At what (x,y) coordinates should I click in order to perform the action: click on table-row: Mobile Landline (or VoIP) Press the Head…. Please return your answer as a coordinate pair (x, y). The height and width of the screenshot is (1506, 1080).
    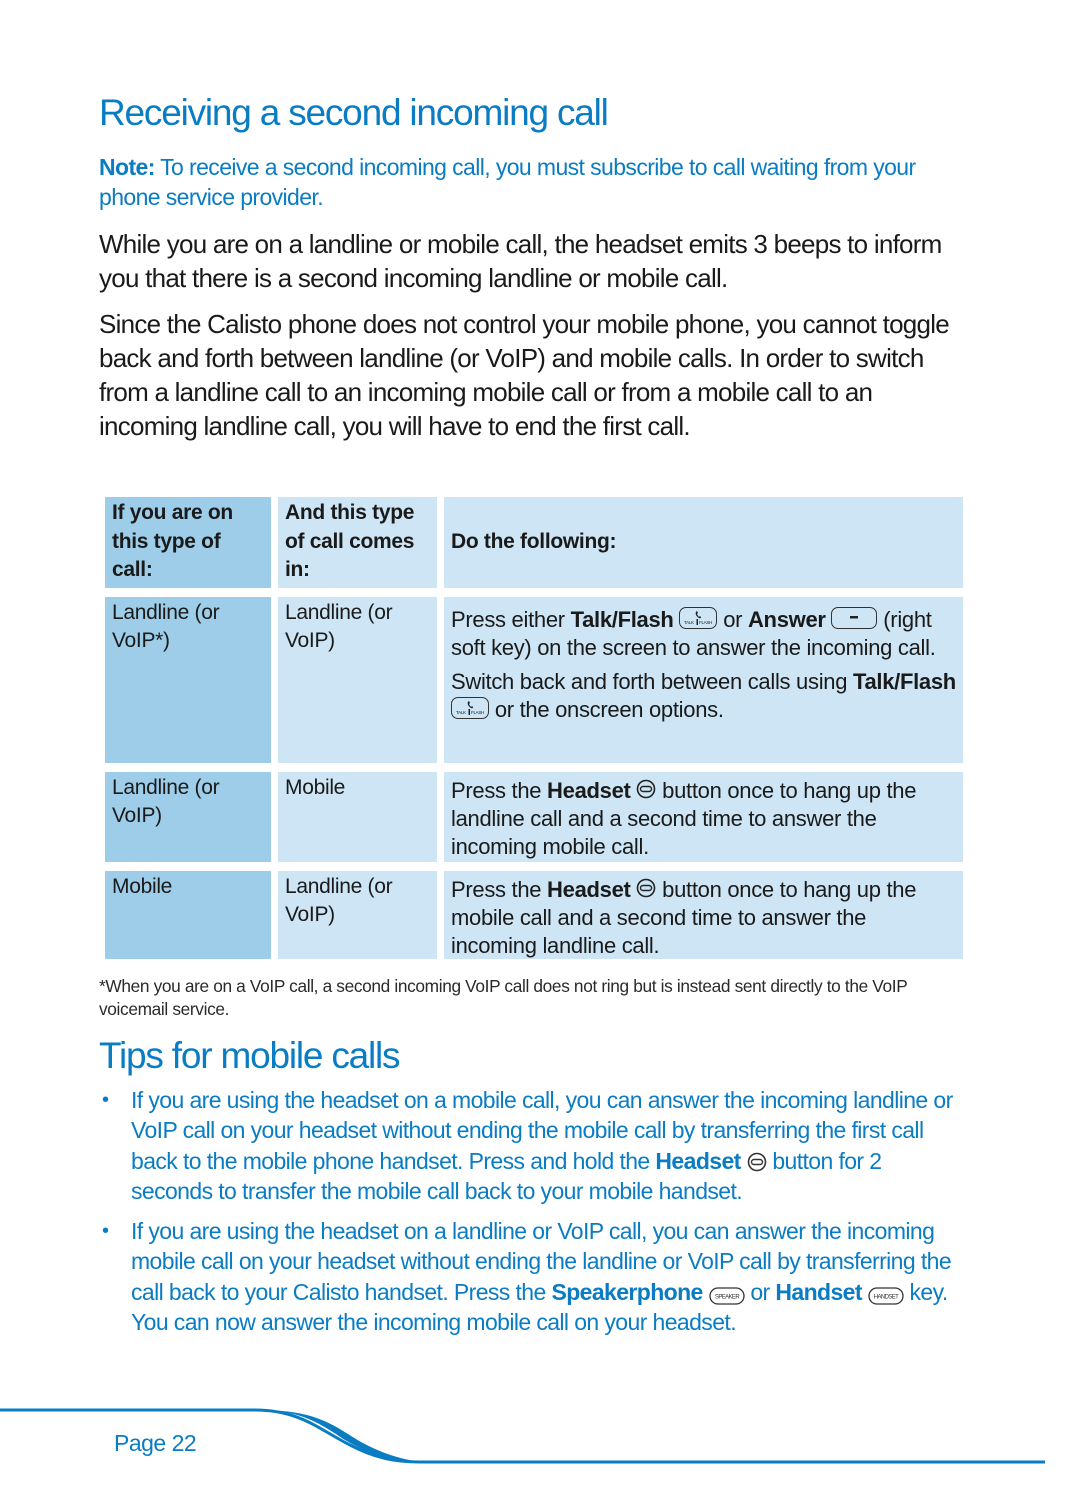
    Looking at the image, I should click on (534, 915).